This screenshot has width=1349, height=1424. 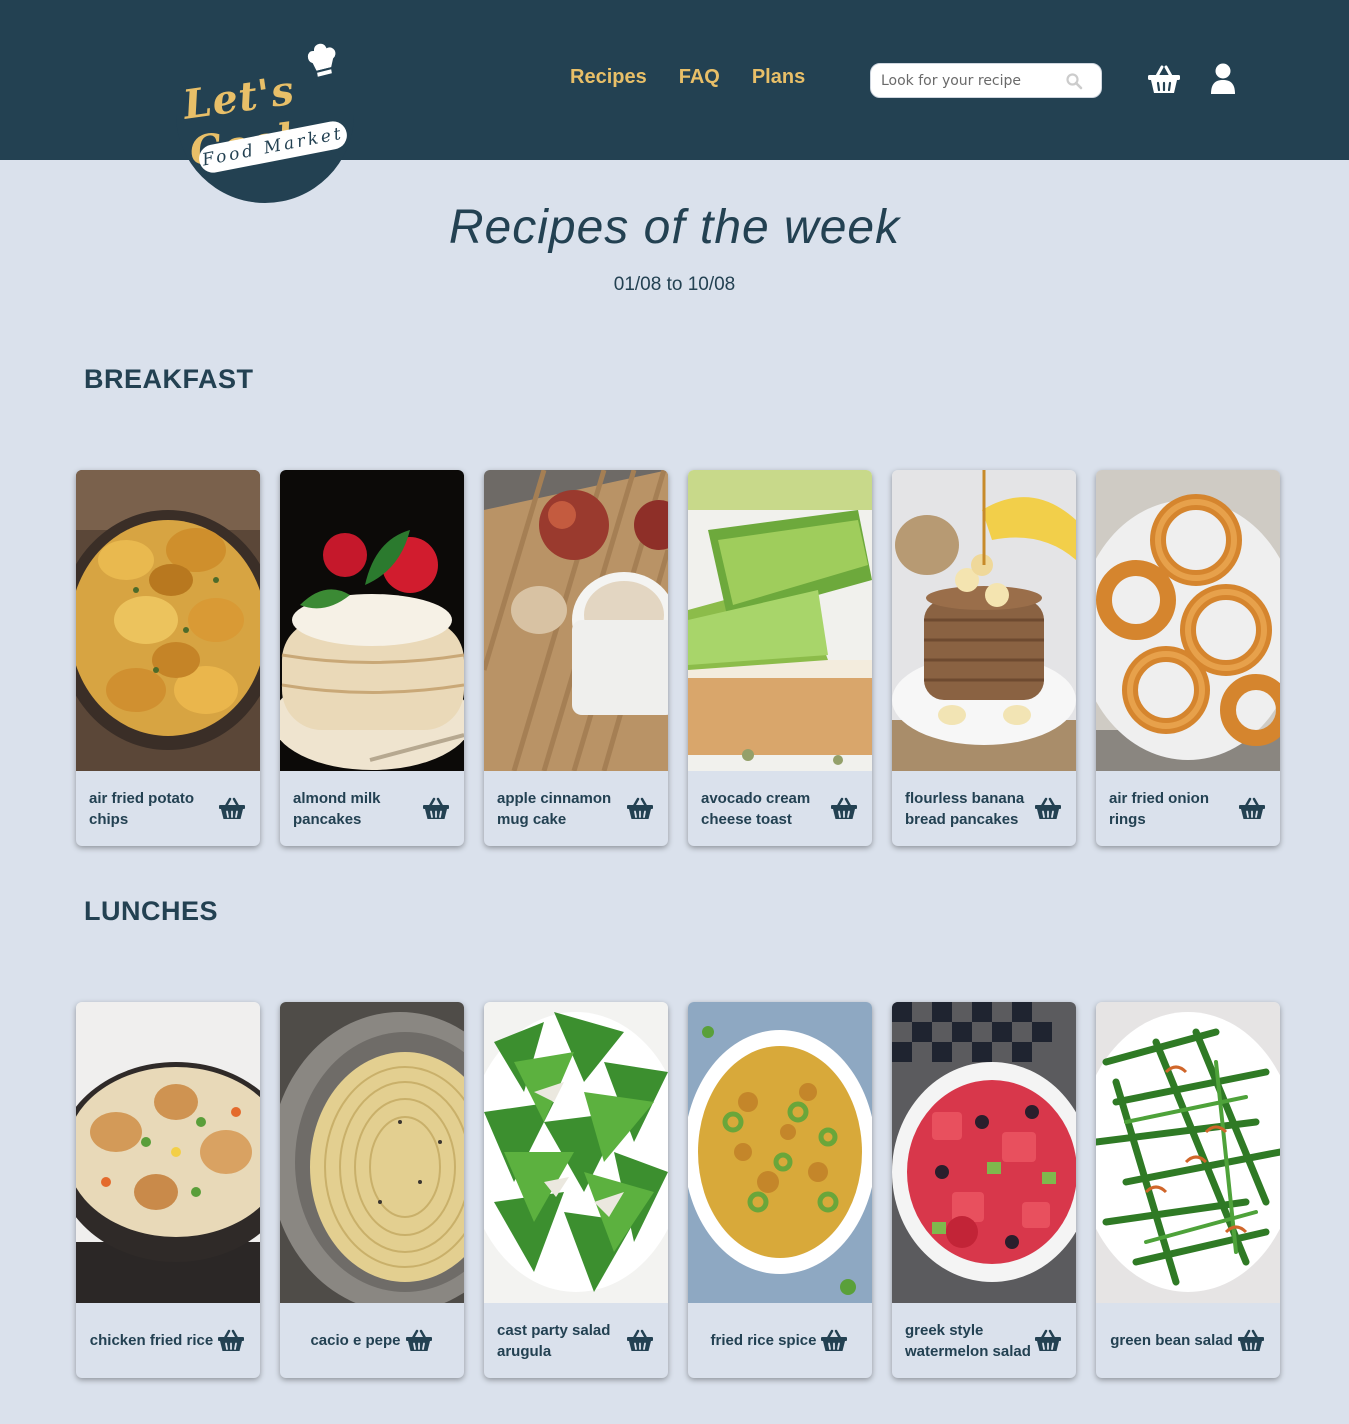 What do you see at coordinates (674, 227) in the screenshot?
I see `page-title: Recipes of the week` at bounding box center [674, 227].